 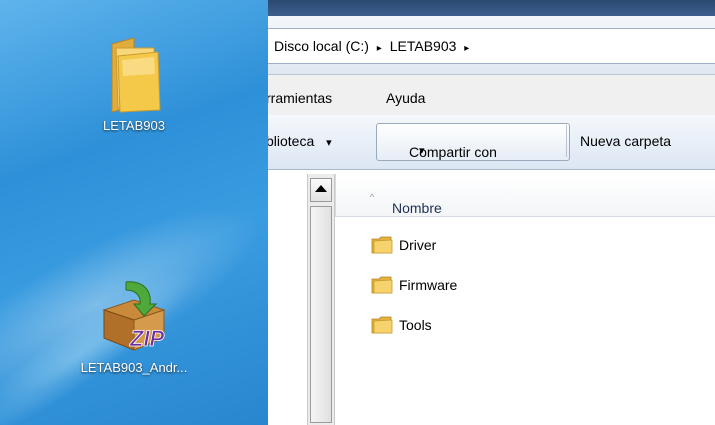 What do you see at coordinates (321, 46) in the screenshot?
I see `breadcrumb-item-disco-local: Disco local (C:)` at bounding box center [321, 46].